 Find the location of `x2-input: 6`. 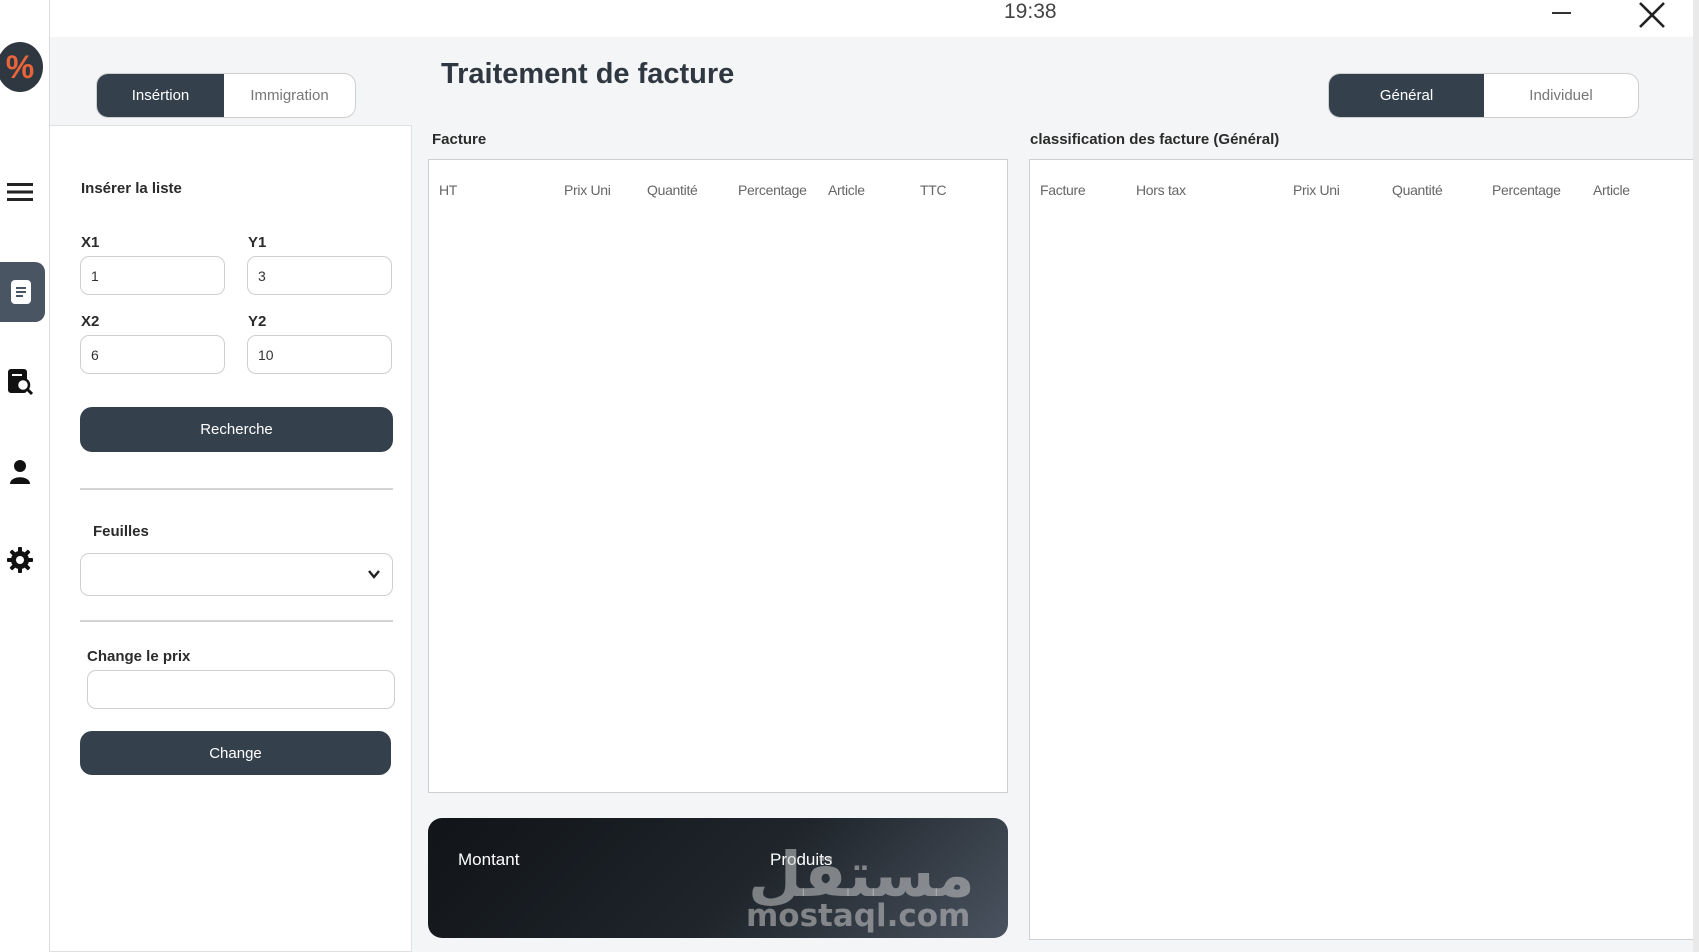

x2-input: 6 is located at coordinates (152, 354).